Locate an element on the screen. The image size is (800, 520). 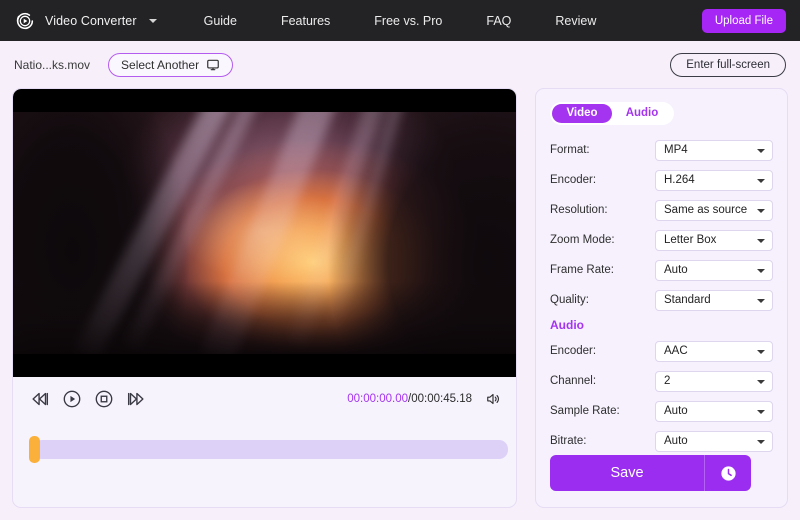
setting-row-audio-encoder: Encoder: AAC is located at coordinates (661, 351).